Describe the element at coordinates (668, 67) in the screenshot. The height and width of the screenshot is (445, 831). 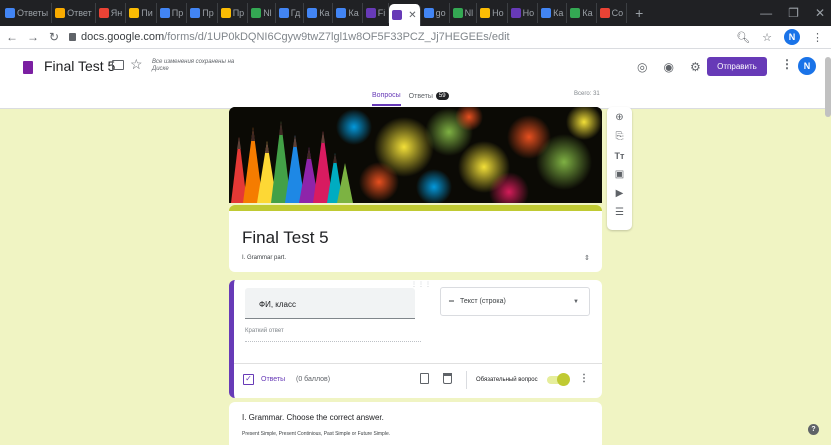
I see `preview-eye-icon: ◉` at that location.